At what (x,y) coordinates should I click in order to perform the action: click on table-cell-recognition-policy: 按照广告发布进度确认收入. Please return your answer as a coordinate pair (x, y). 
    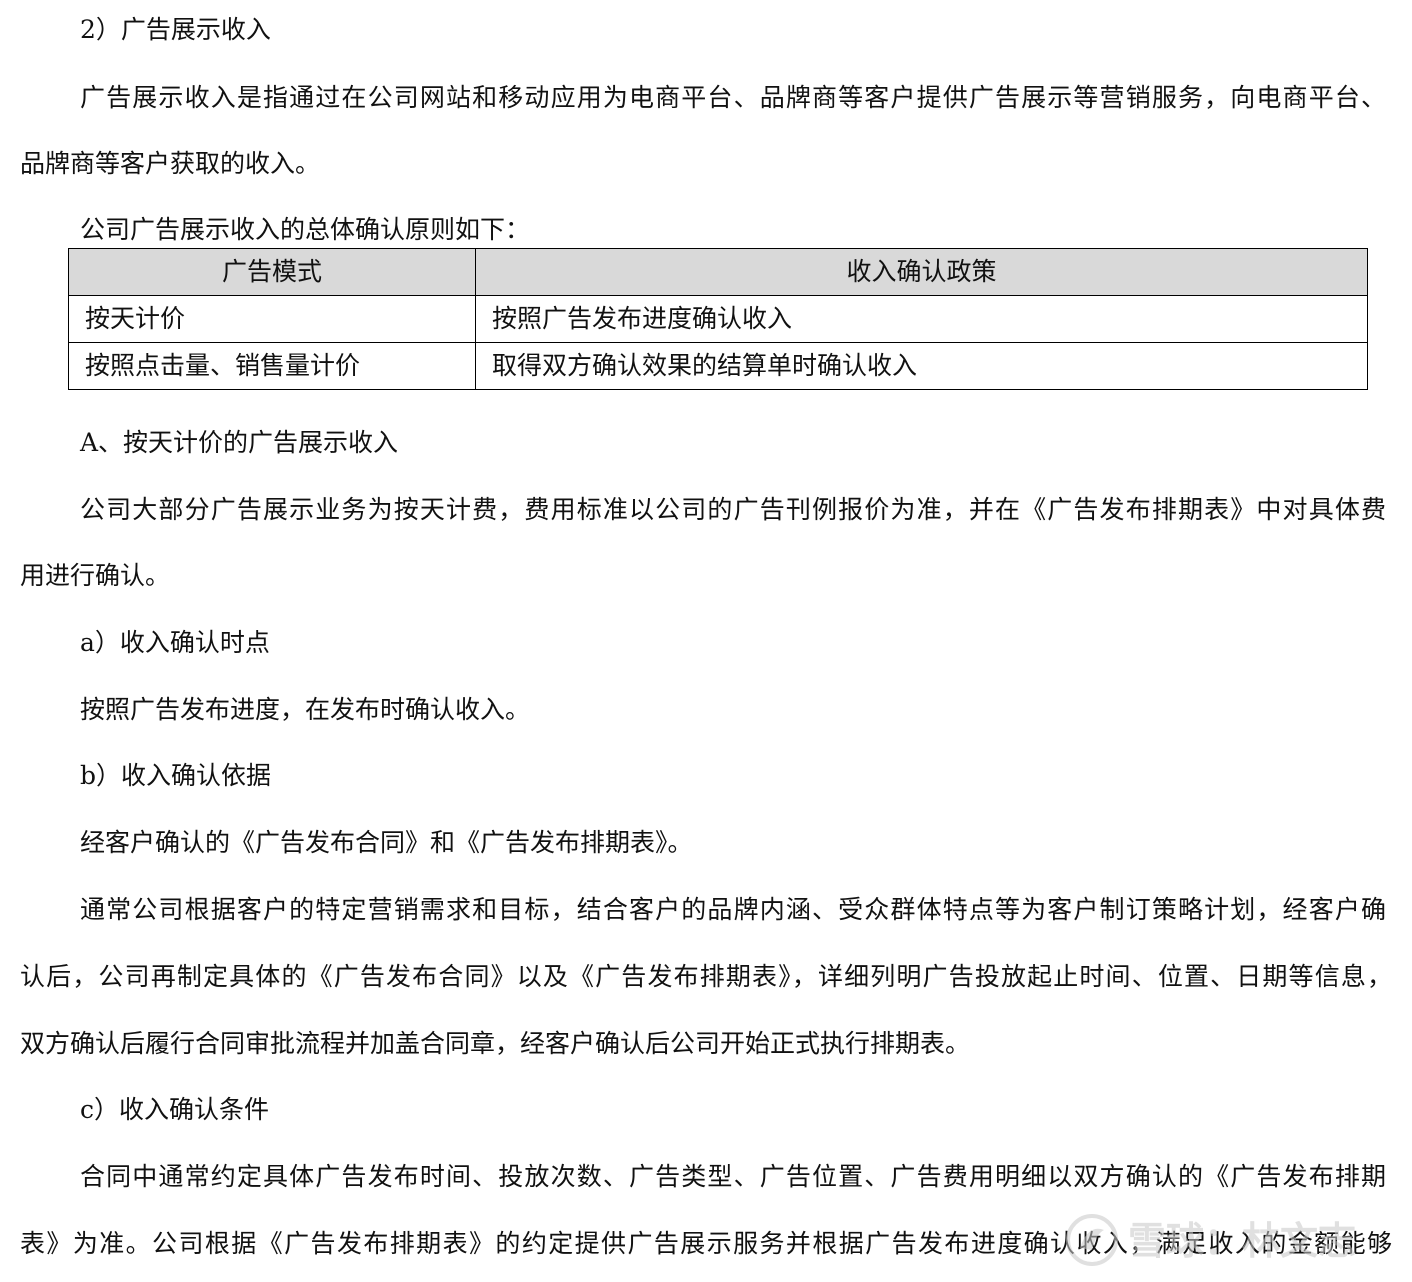
    Looking at the image, I should click on (921, 319).